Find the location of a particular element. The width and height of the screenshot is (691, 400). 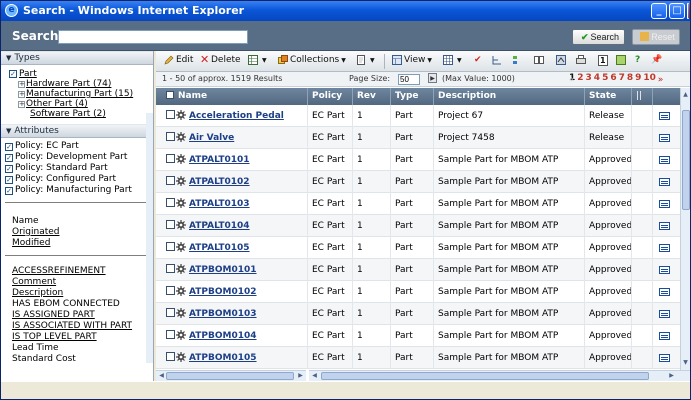

attribute-field-link: Standard Cost is located at coordinates (82, 359).